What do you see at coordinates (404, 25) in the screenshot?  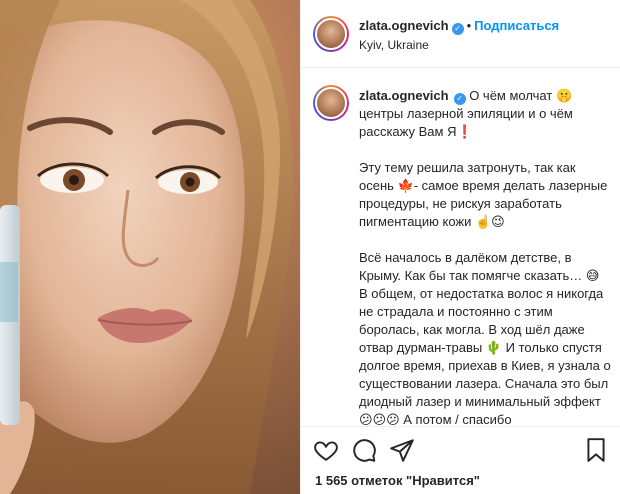 I see `author-username: zlata.ognevich` at bounding box center [404, 25].